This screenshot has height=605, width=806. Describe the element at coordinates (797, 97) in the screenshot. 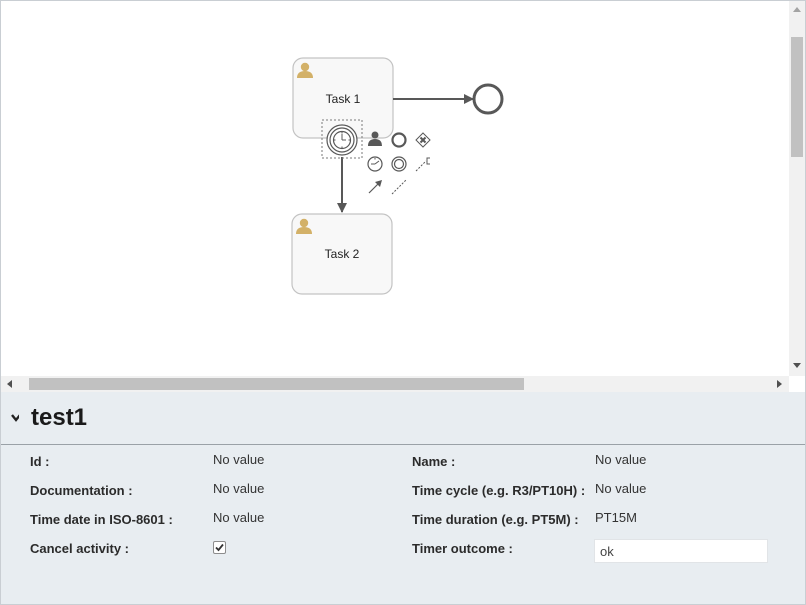

I see `vertical-scroll-thumb` at that location.